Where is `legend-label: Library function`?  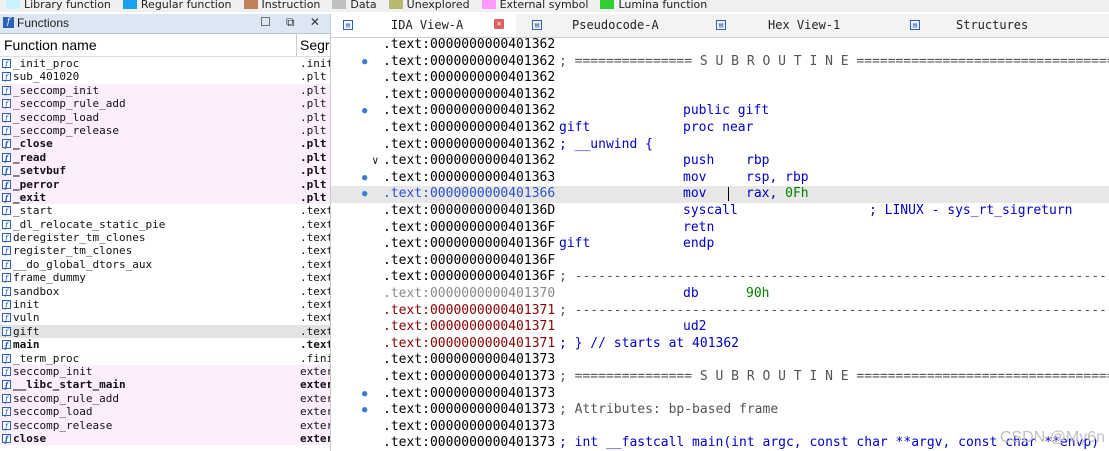 legend-label: Library function is located at coordinates (67, 5).